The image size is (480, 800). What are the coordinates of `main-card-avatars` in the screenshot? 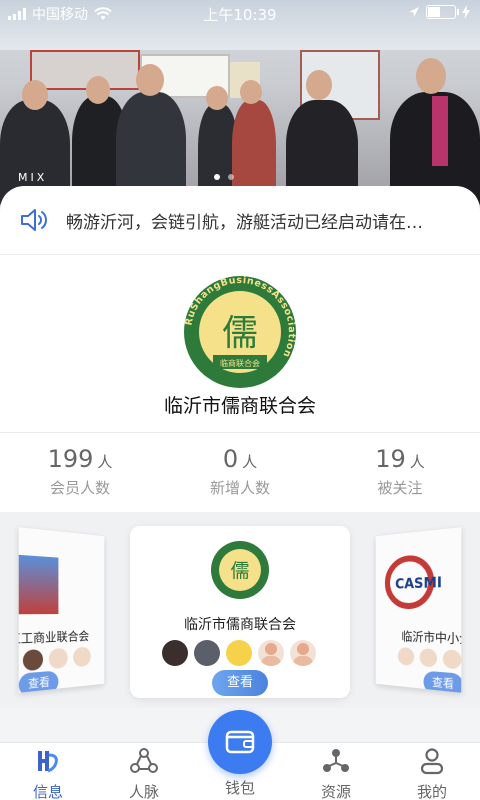 It's located at (239, 653).